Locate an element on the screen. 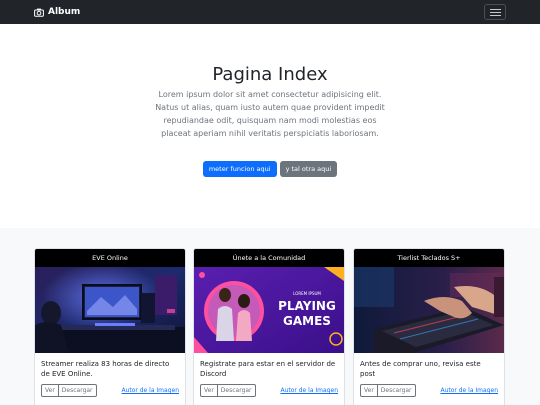 The image size is (540, 405). navbar-toggle-button is located at coordinates (495, 12).